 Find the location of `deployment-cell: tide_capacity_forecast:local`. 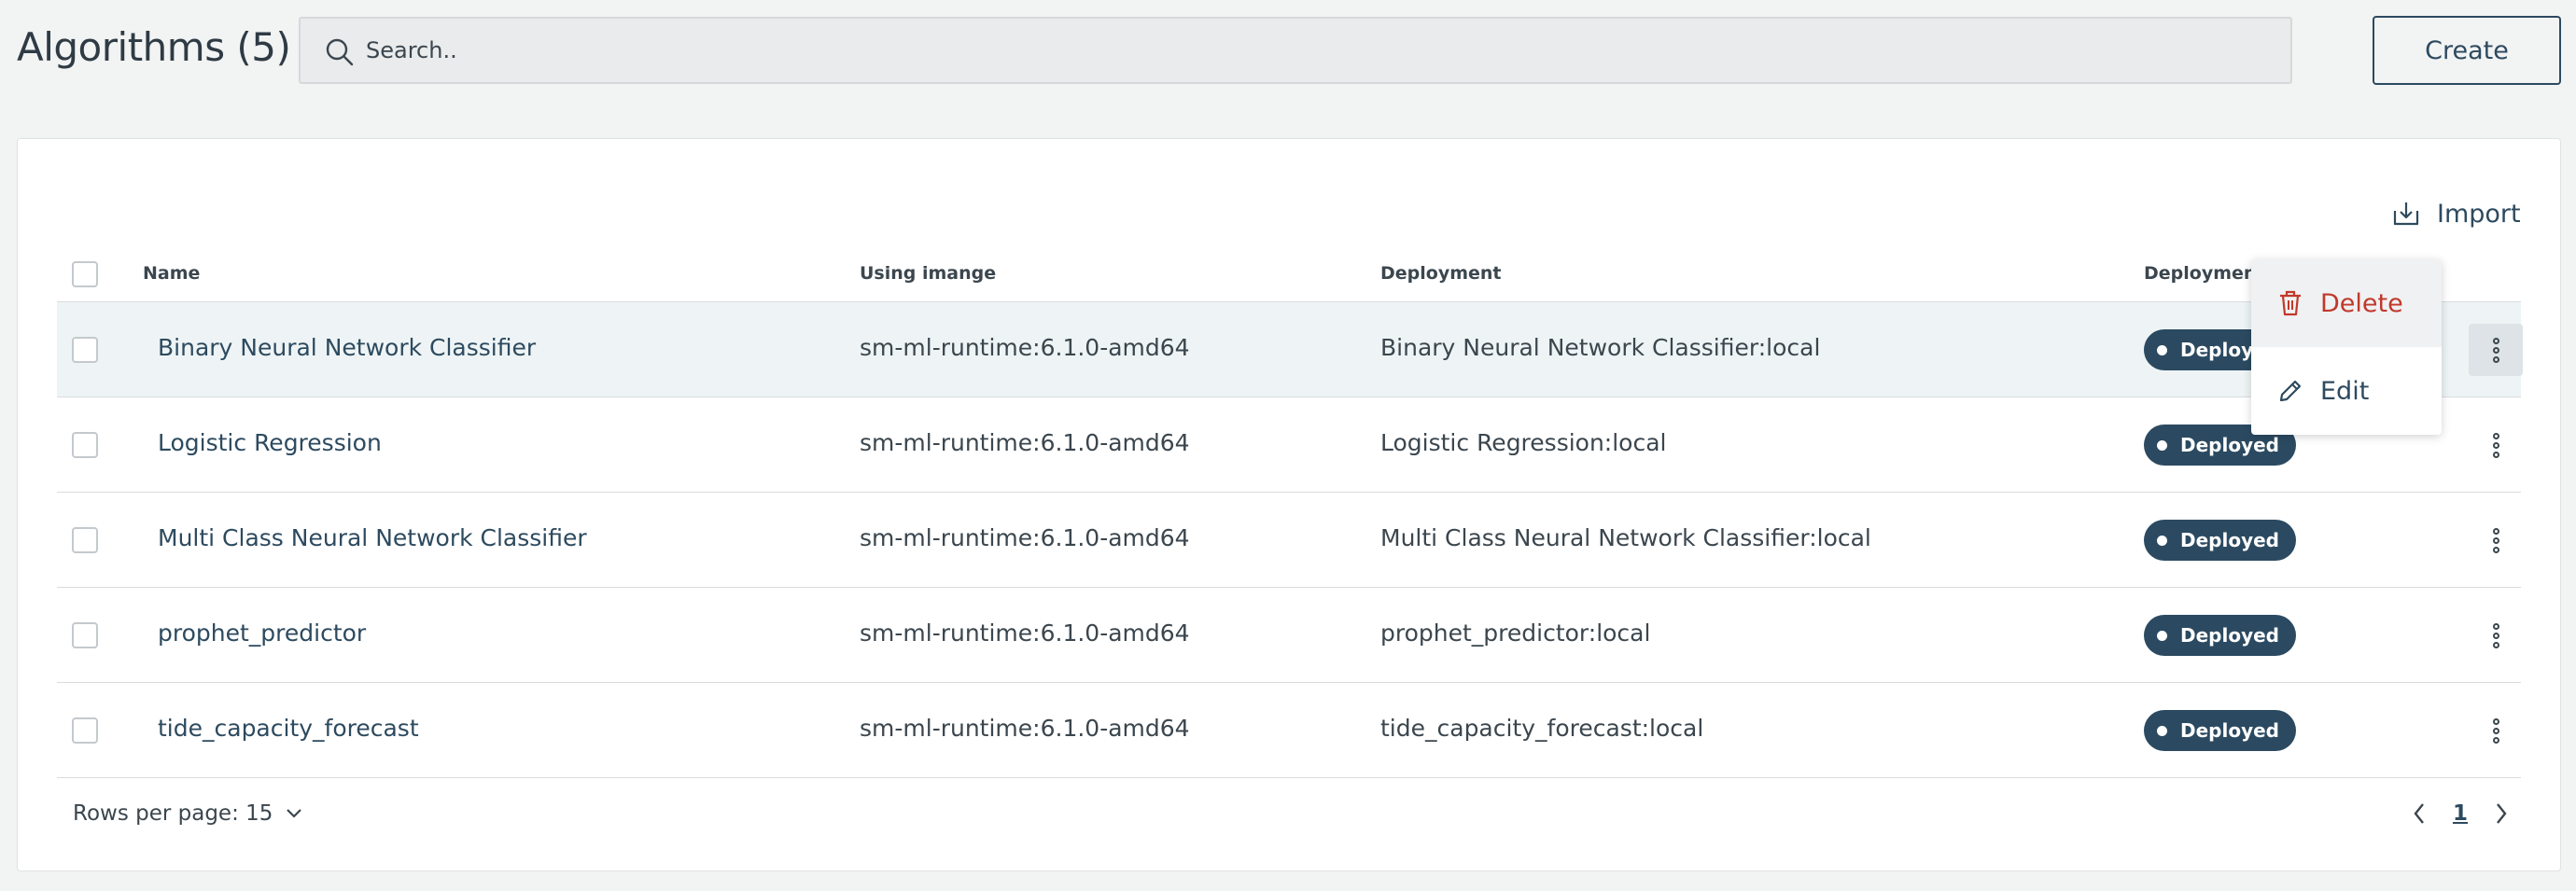

deployment-cell: tide_capacity_forecast:local is located at coordinates (1542, 728).